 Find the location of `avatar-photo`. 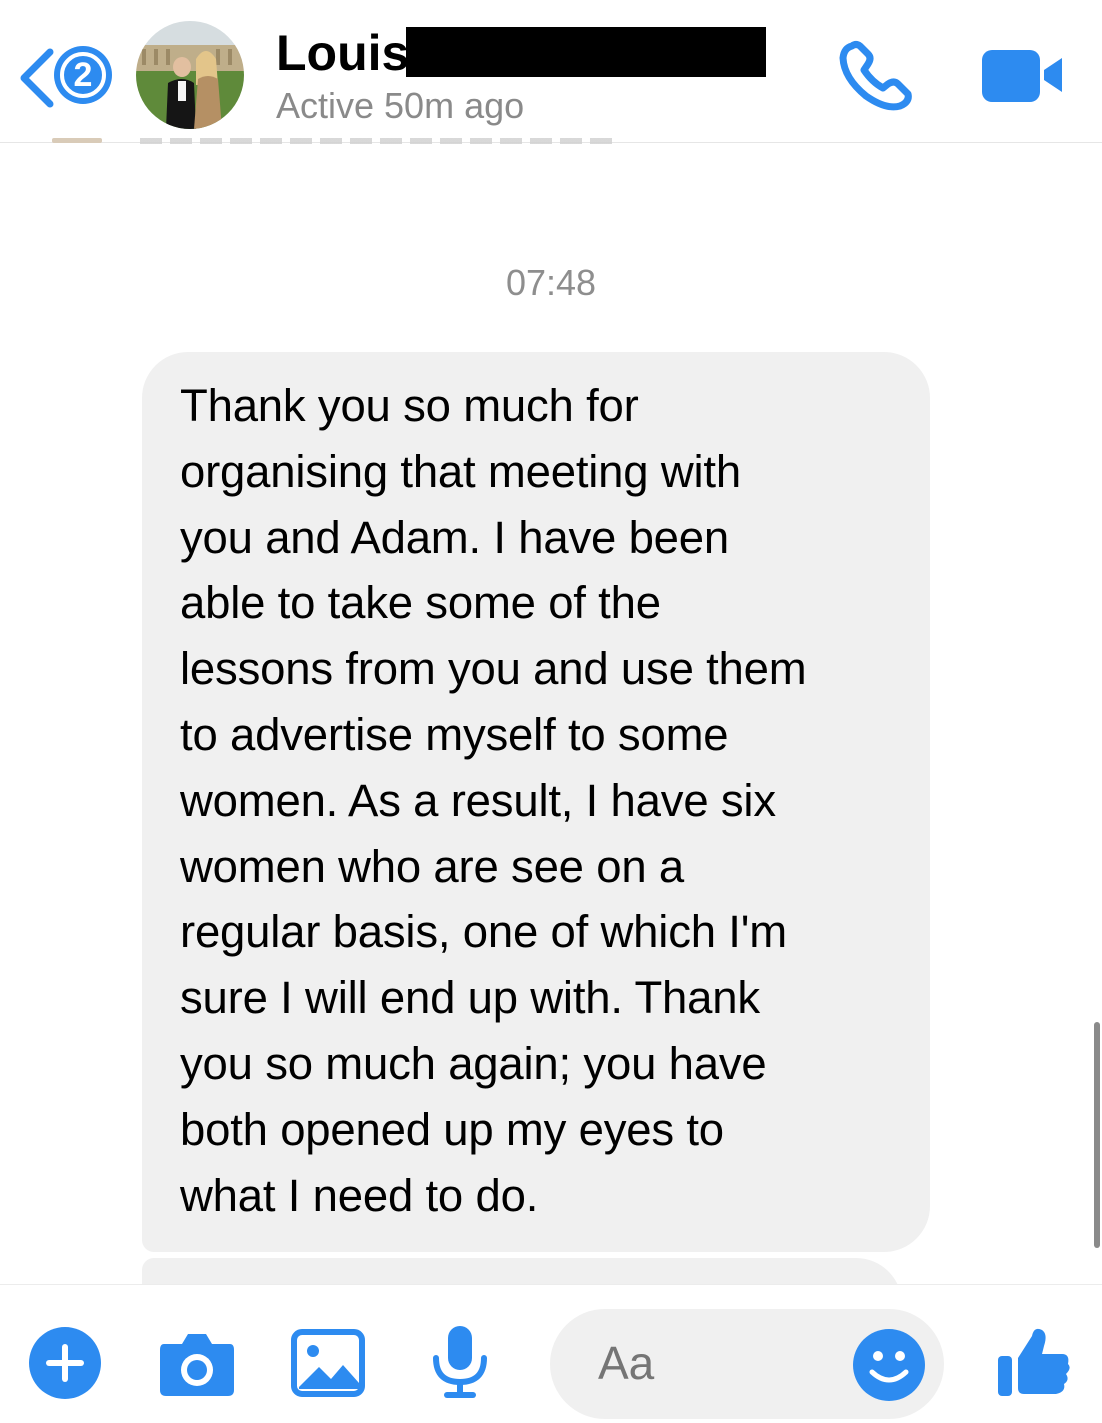

avatar-photo is located at coordinates (190, 75).